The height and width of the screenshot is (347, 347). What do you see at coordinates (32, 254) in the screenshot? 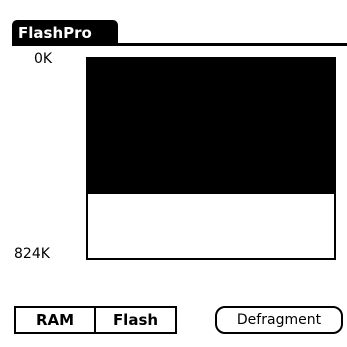
I see `memory-bottom-label: 824K` at bounding box center [32, 254].